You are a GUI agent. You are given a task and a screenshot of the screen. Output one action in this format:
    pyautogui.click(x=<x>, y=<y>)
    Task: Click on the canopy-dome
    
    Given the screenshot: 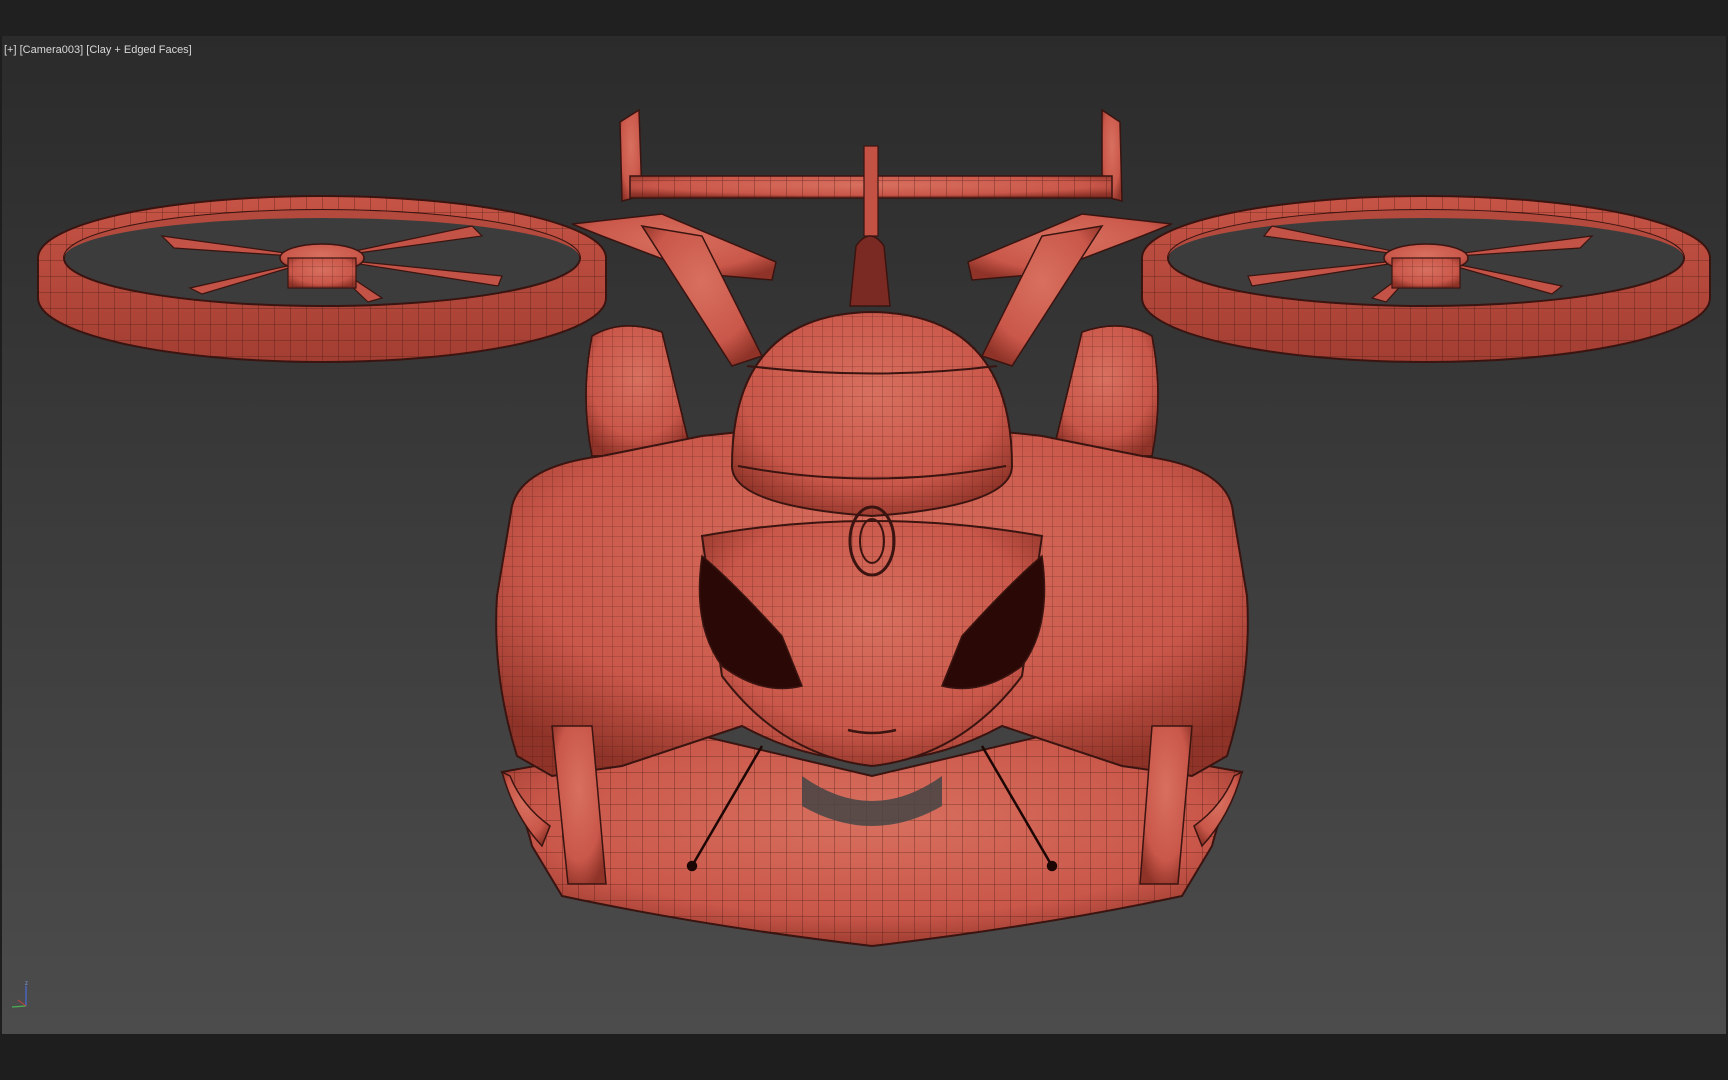 What is the action you would take?
    pyautogui.click(x=872, y=414)
    